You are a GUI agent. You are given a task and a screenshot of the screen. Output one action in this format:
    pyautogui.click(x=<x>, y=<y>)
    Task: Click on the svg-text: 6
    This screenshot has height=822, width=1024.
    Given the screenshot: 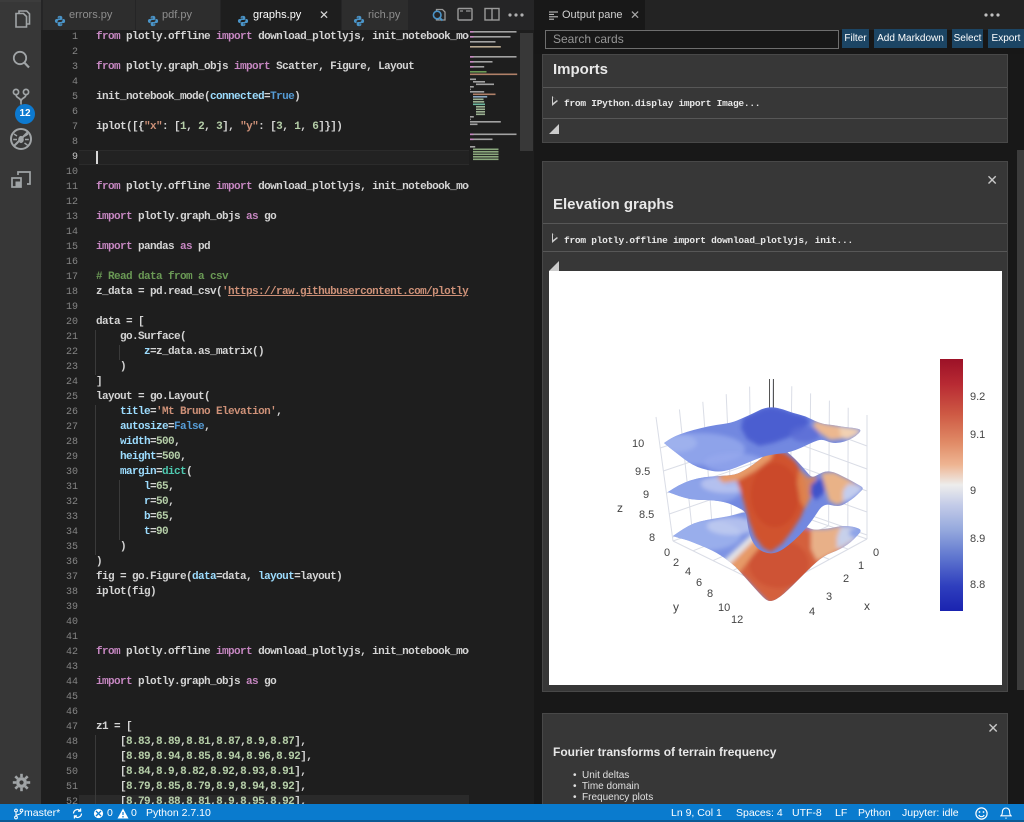 What is the action you would take?
    pyautogui.click(x=699, y=583)
    